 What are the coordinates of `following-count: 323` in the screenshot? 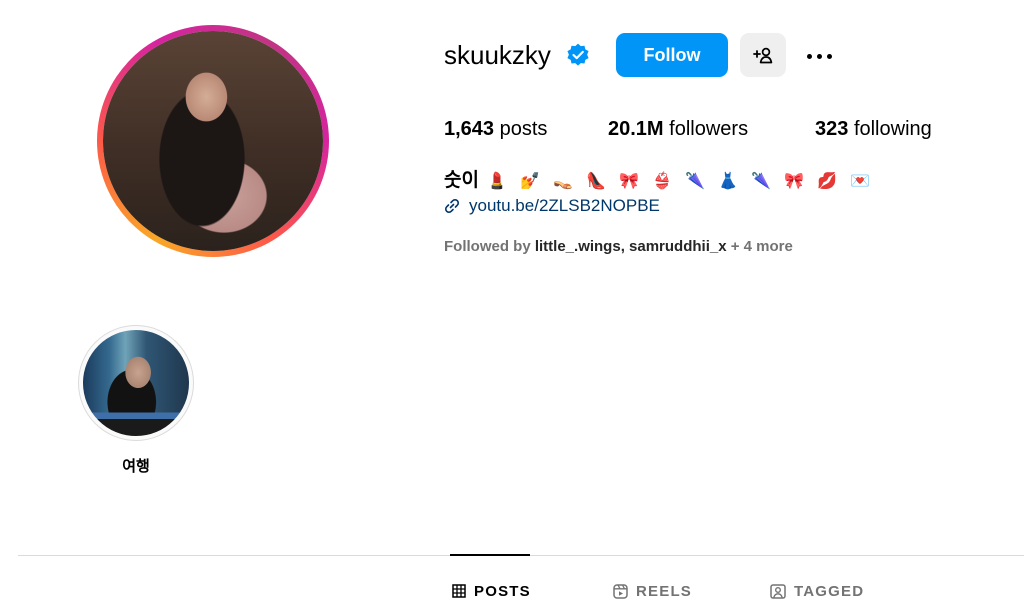 It's located at (832, 129).